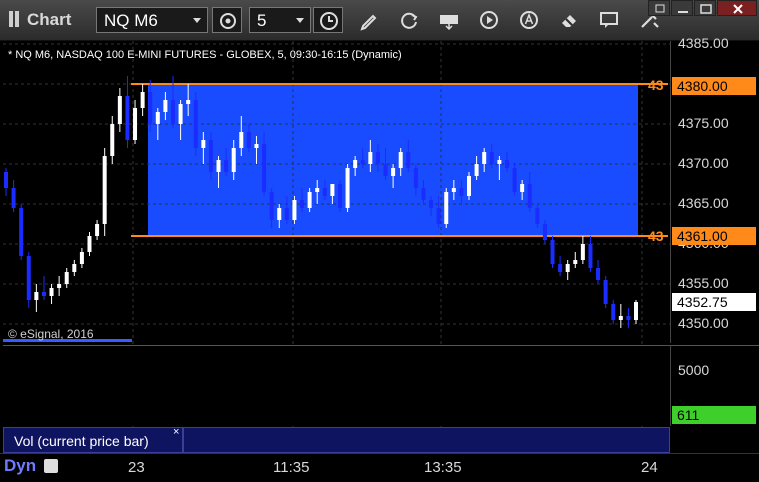 The width and height of the screenshot is (759, 482). Describe the element at coordinates (51, 466) in the screenshot. I see `dynamic-settings-icon` at that location.